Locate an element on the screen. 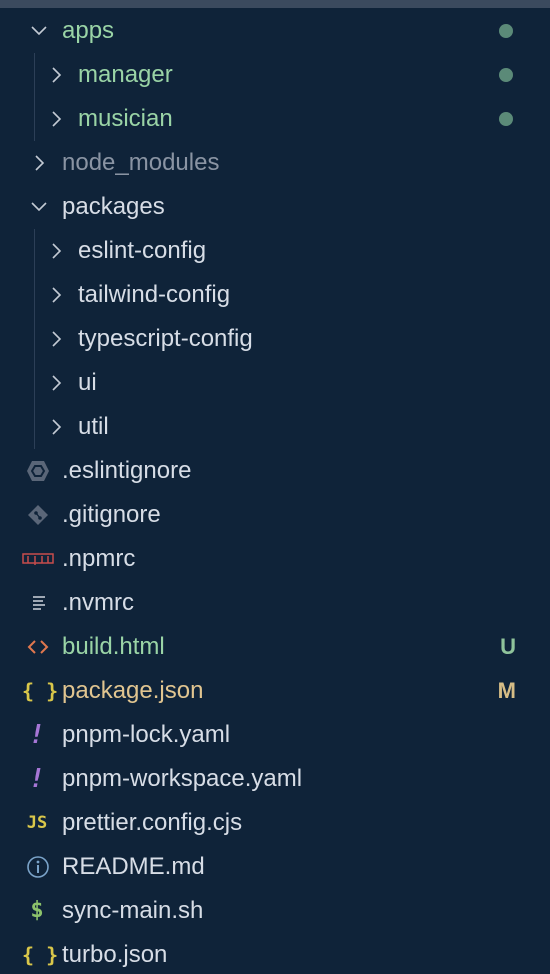  tree-item-label: typescript-config is located at coordinates (165, 338).